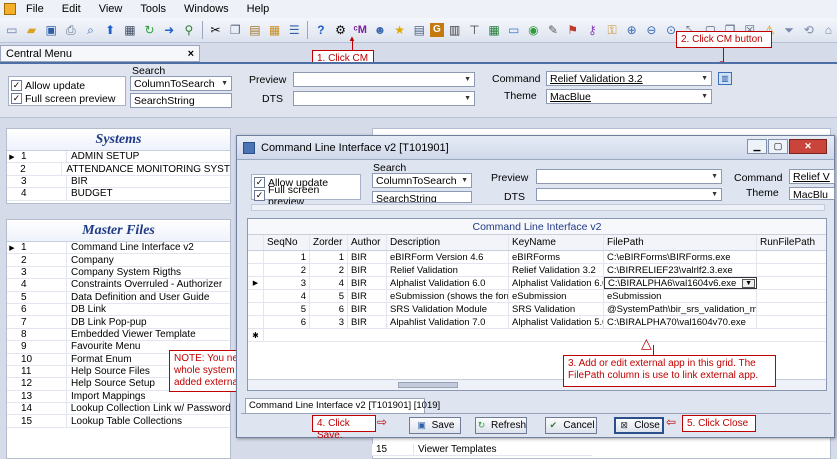 This screenshot has height=459, width=837. What do you see at coordinates (808, 146) in the screenshot?
I see `close-button: ✕` at bounding box center [808, 146].